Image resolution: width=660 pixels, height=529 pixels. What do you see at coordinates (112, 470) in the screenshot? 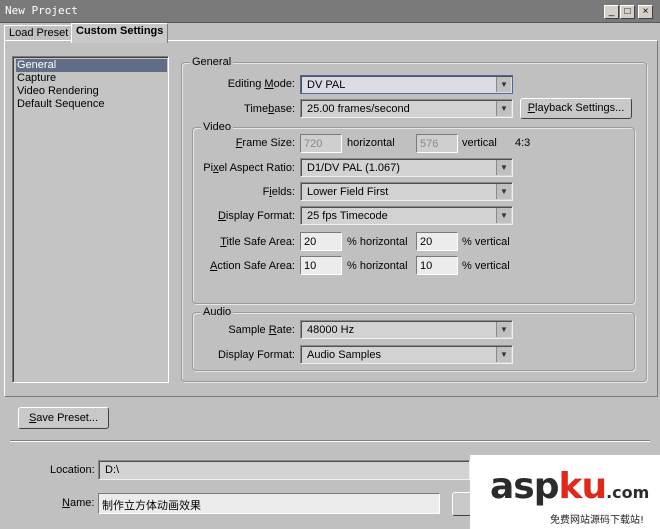
I see `location-value: D:\` at bounding box center [112, 470].